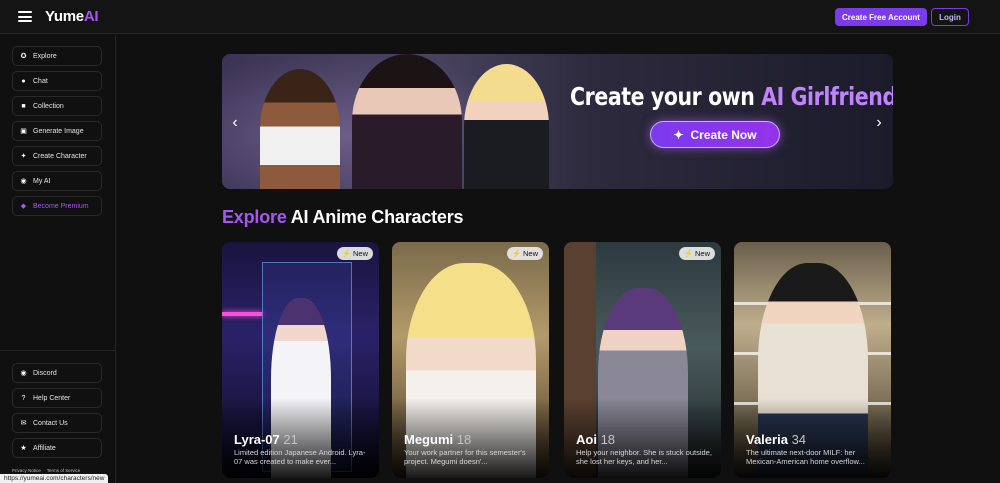 This screenshot has width=1000, height=483. I want to click on discord-icon: ◉, so click(23, 373).